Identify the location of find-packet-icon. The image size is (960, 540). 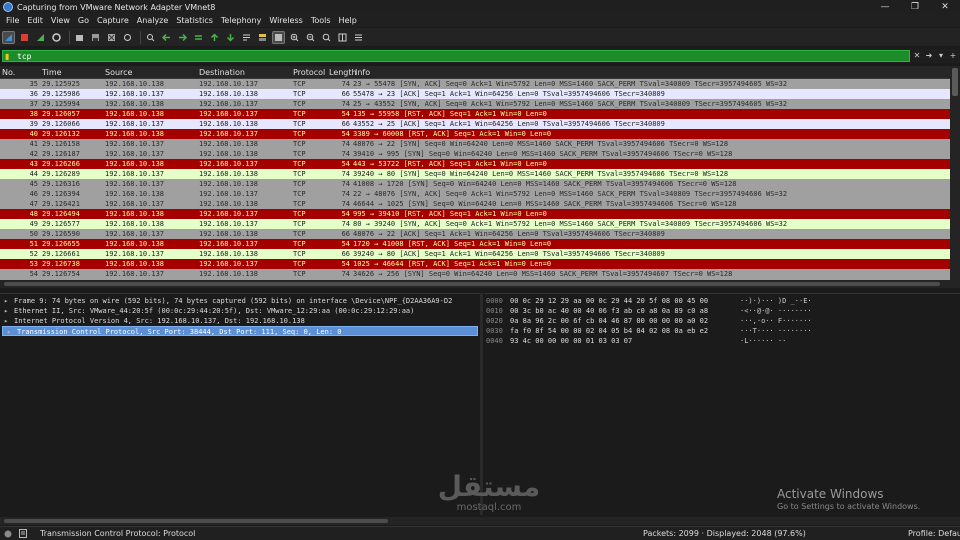
(150, 37).